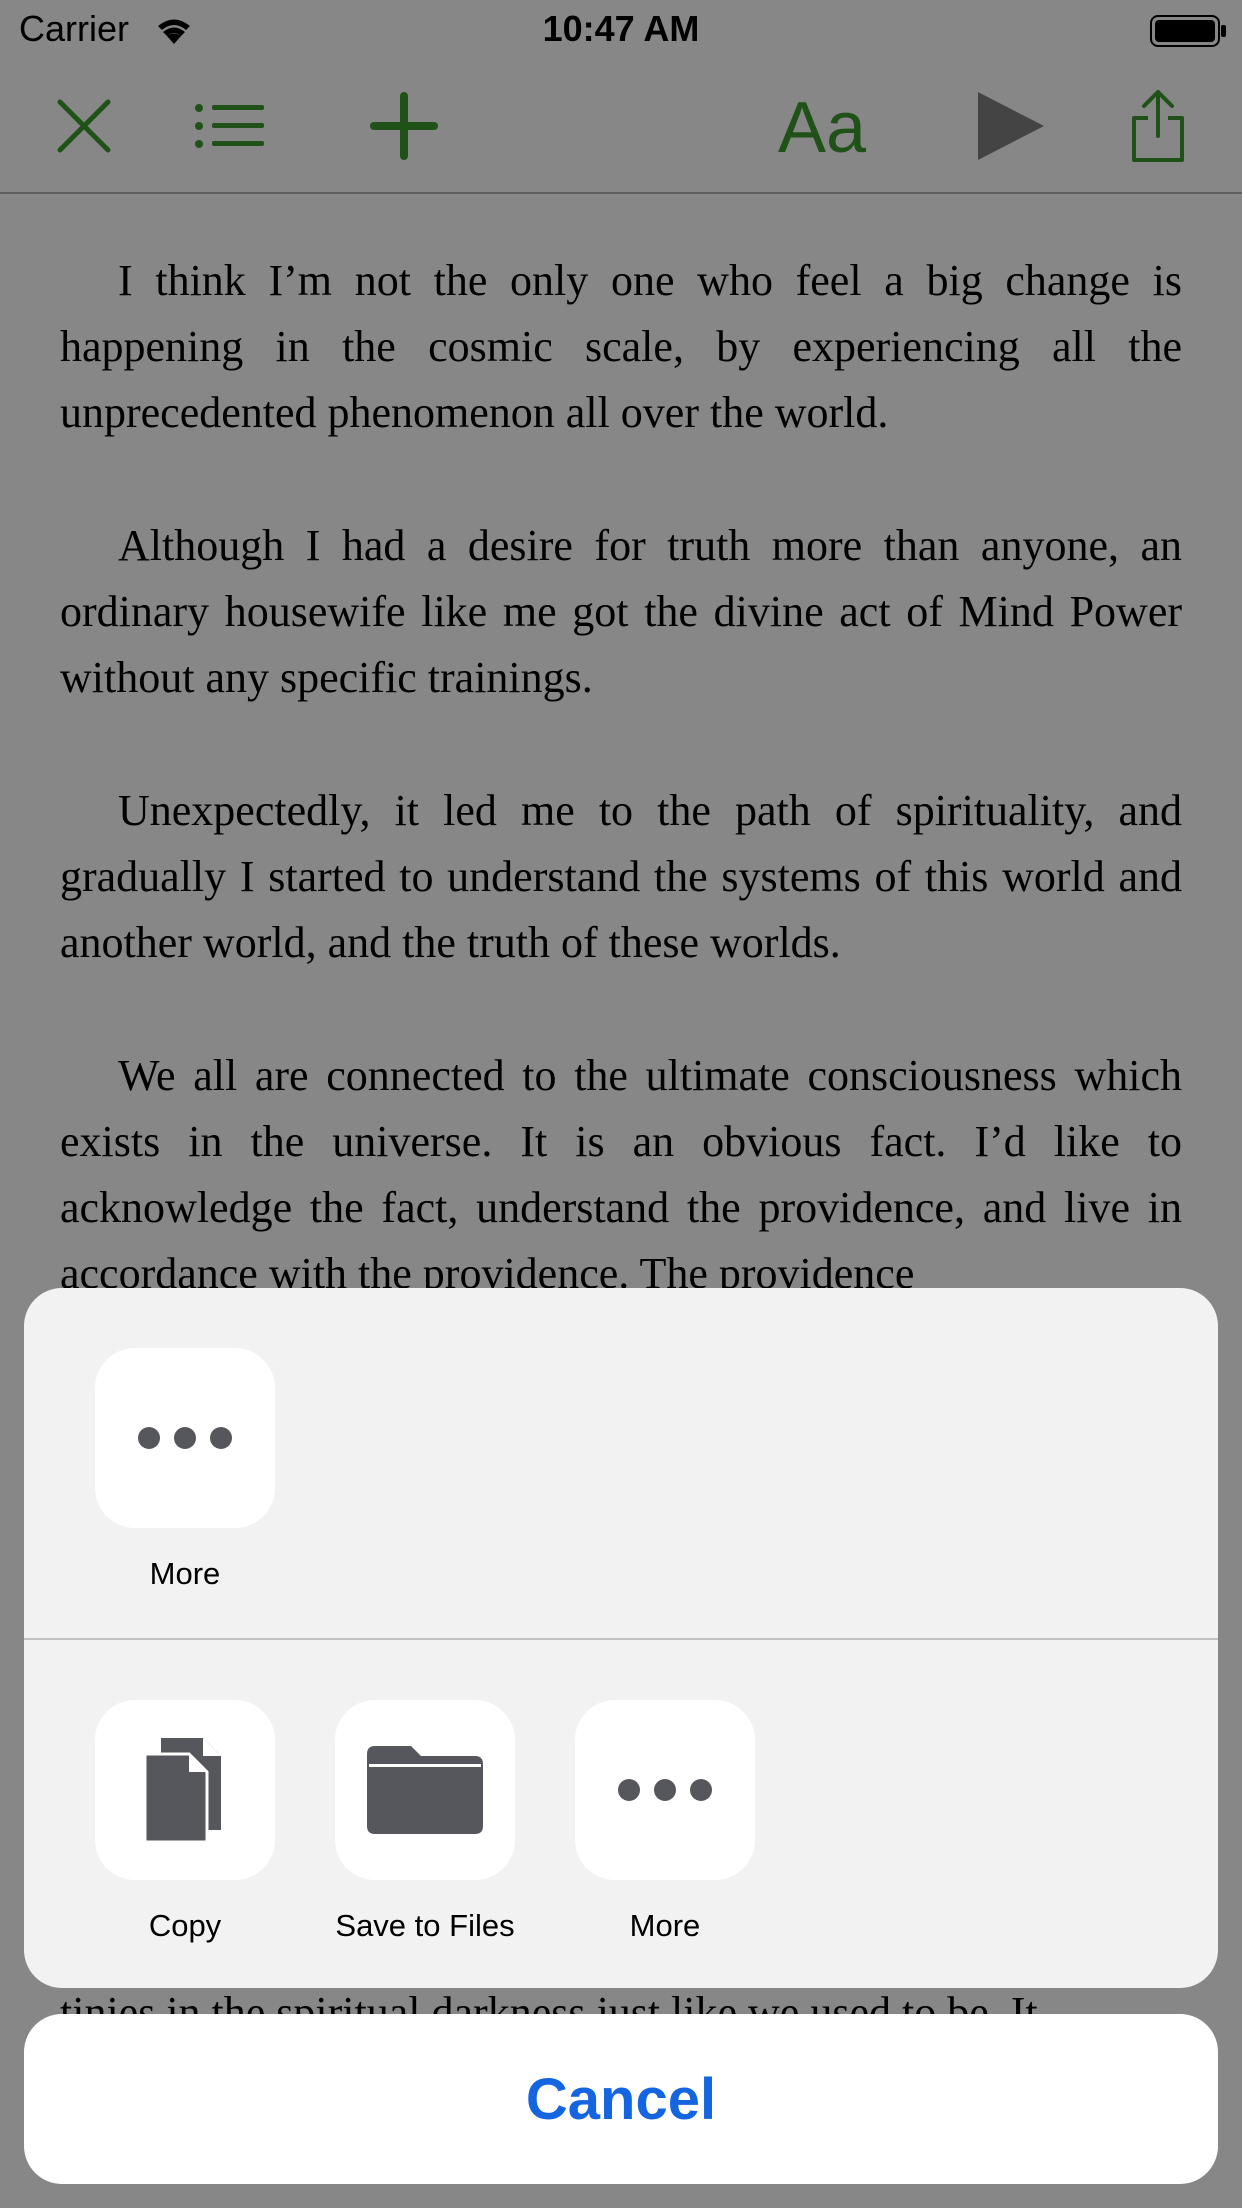 Image resolution: width=1242 pixels, height=2208 pixels. What do you see at coordinates (621, 2099) in the screenshot?
I see `cancel-button: Cancel` at bounding box center [621, 2099].